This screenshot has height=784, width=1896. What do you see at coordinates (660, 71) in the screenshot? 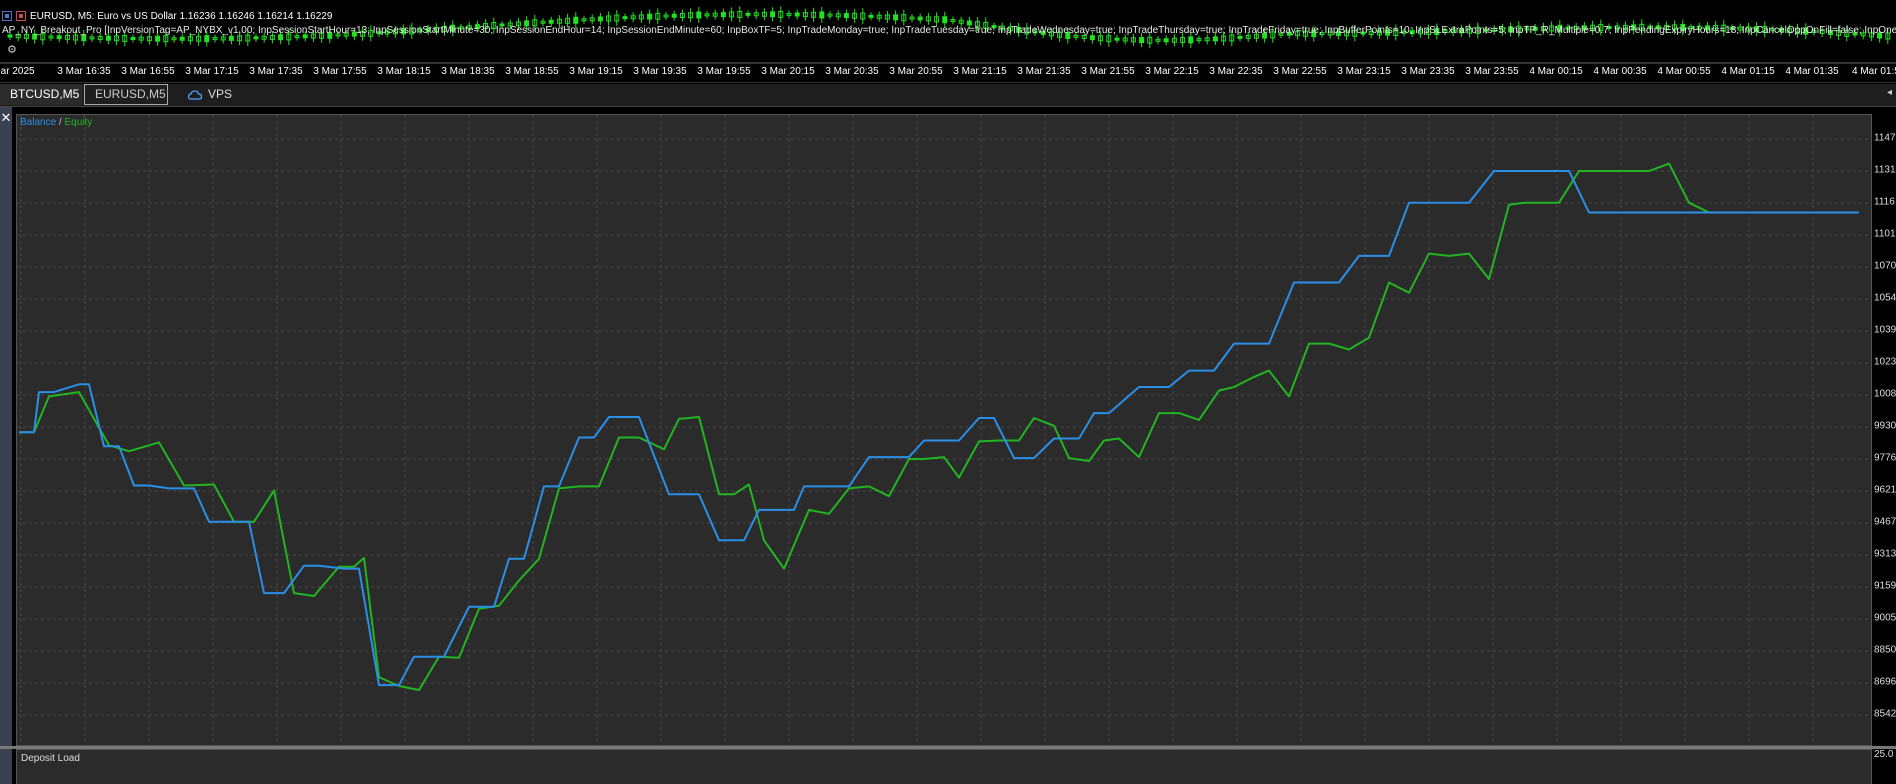
I see `time-tick-label: 3 Mar 19:35` at bounding box center [660, 71].